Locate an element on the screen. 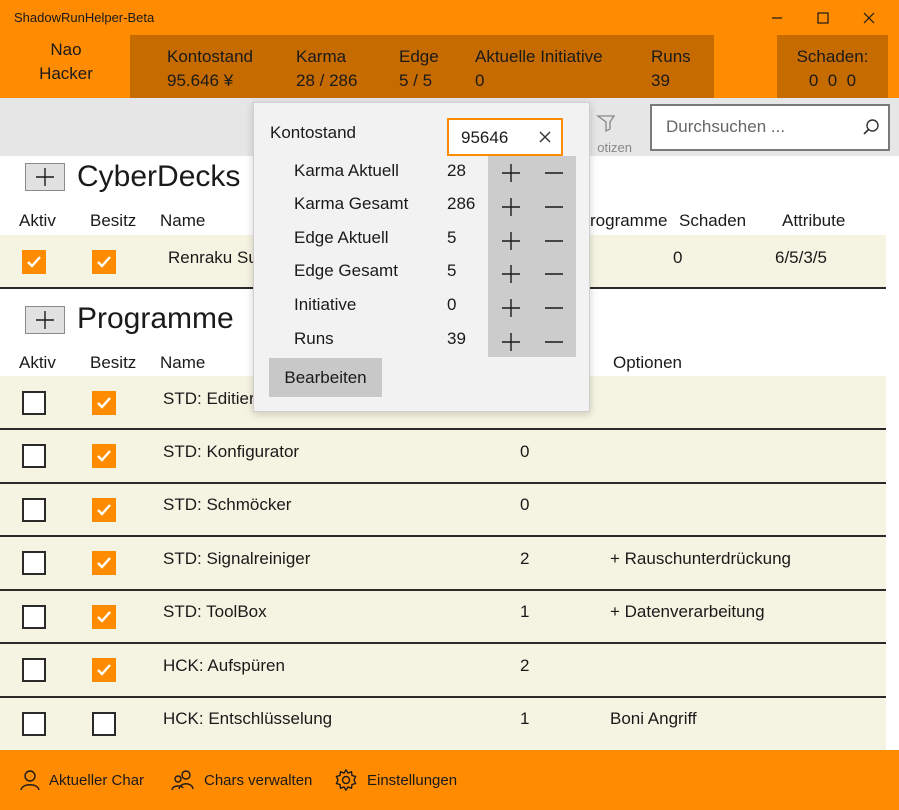 The height and width of the screenshot is (810, 899). clear-icon is located at coordinates (545, 137).